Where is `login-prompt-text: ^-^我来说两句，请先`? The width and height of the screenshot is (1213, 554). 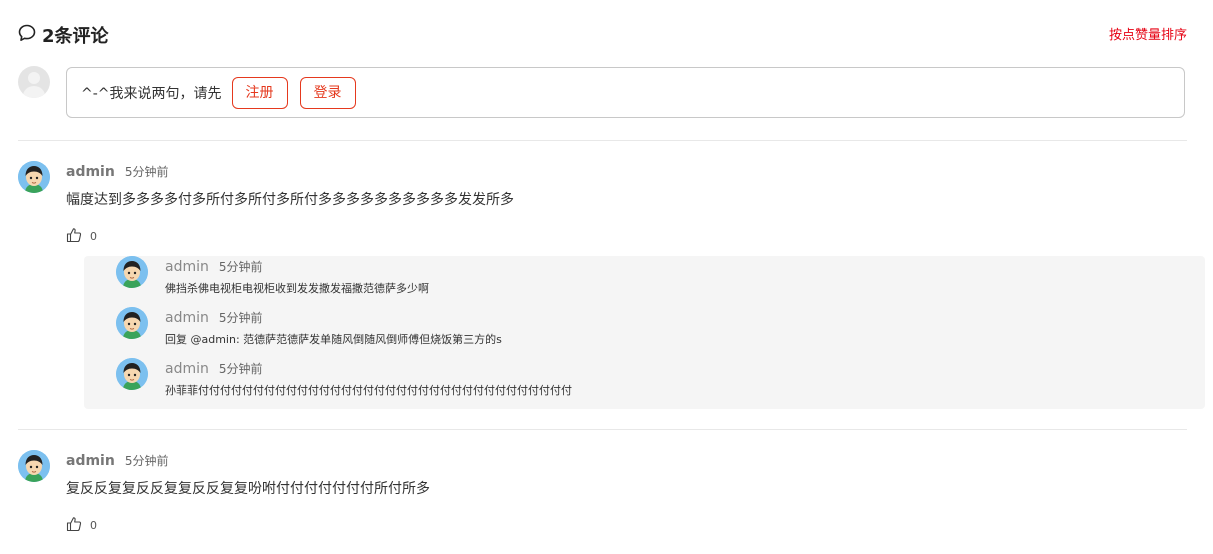
login-prompt-text: ^-^我来说两句，请先 is located at coordinates (151, 93).